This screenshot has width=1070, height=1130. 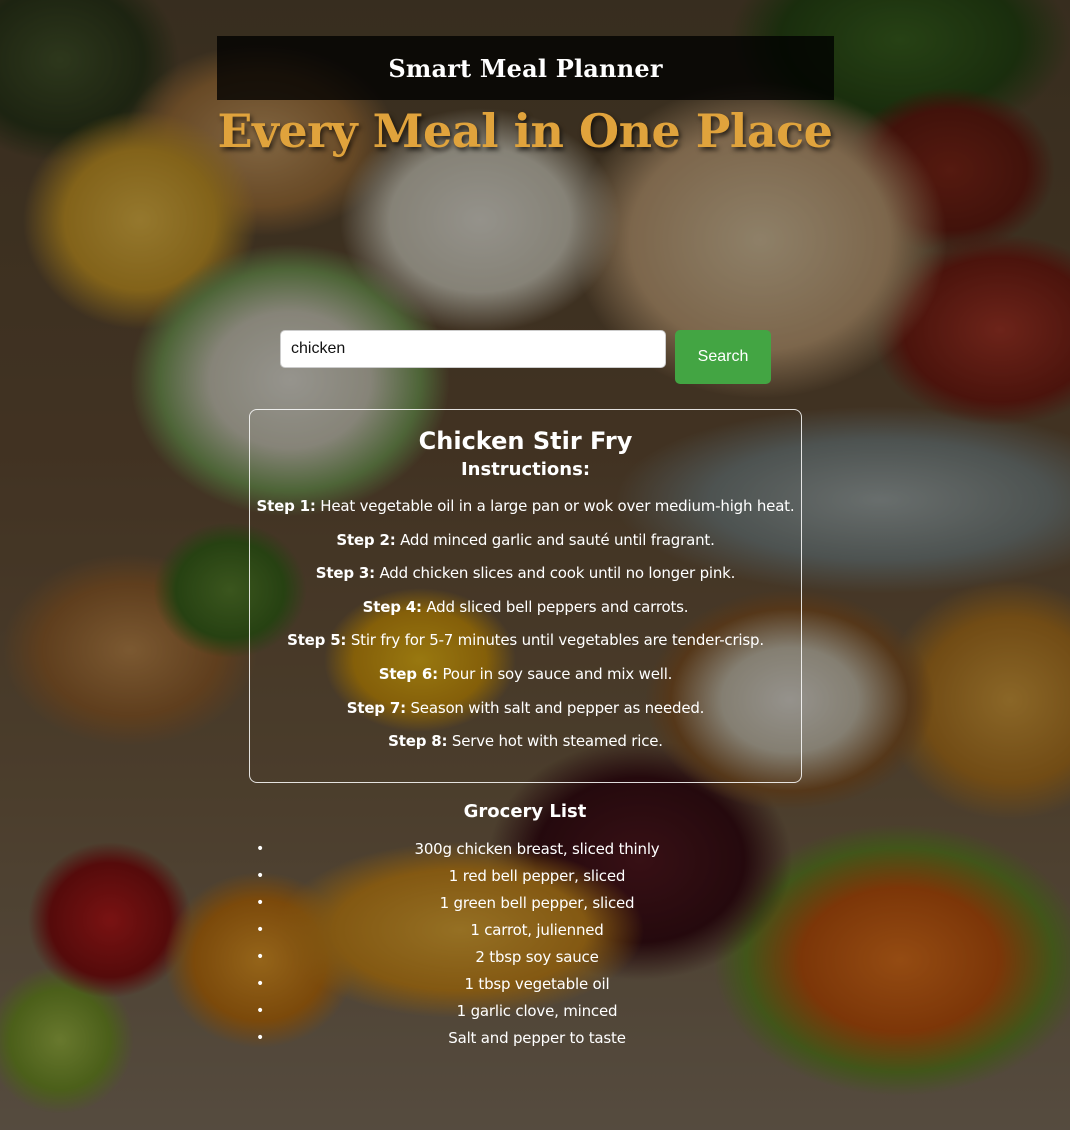 I want to click on step-label: Step 4:, so click(x=392, y=606).